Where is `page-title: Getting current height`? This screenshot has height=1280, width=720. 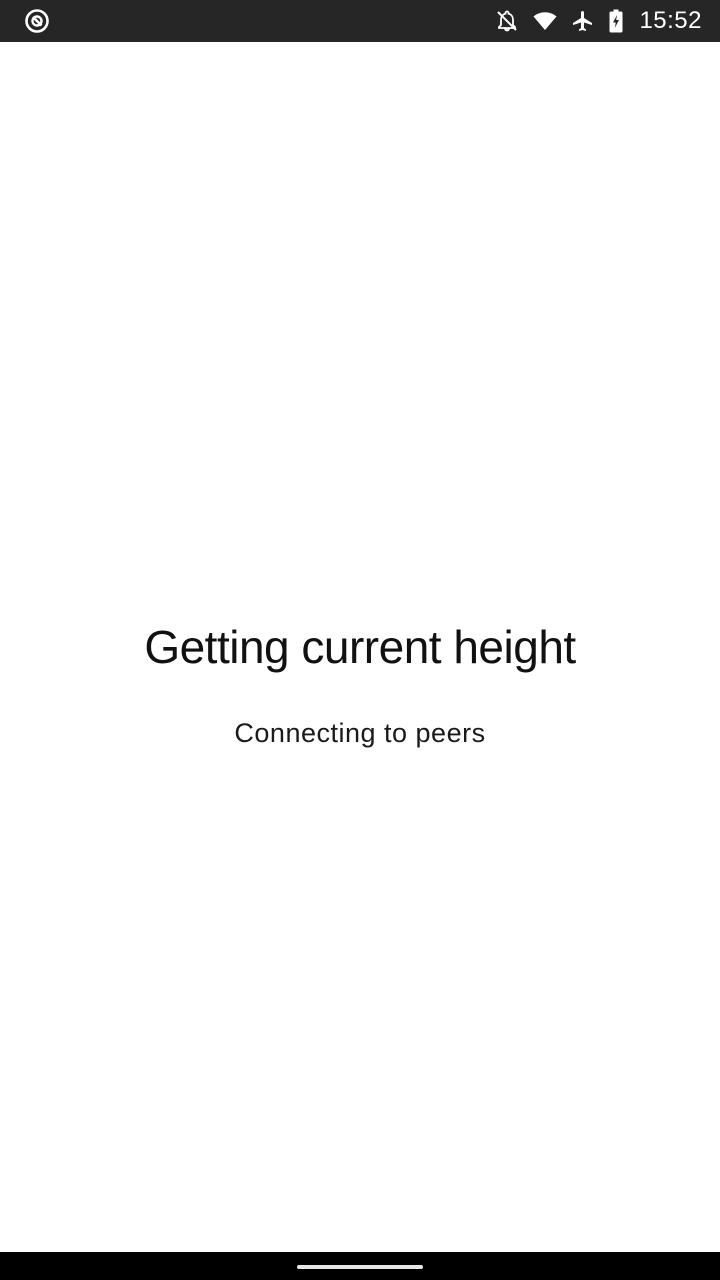
page-title: Getting current height is located at coordinates (360, 647).